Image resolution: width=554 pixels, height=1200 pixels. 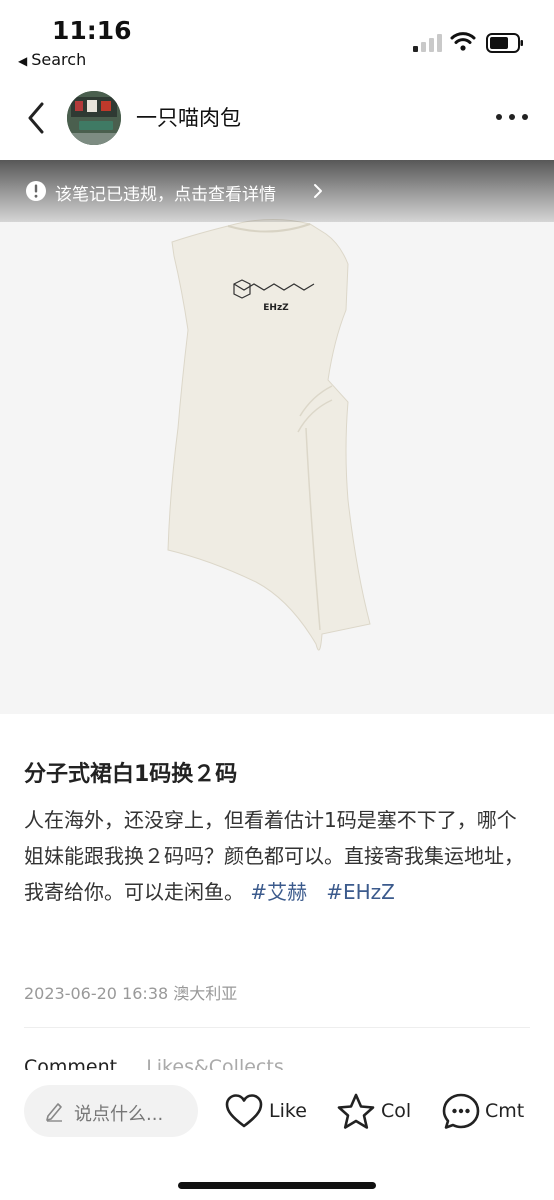 I want to click on back-triangle-icon: ◀, so click(x=23, y=61).